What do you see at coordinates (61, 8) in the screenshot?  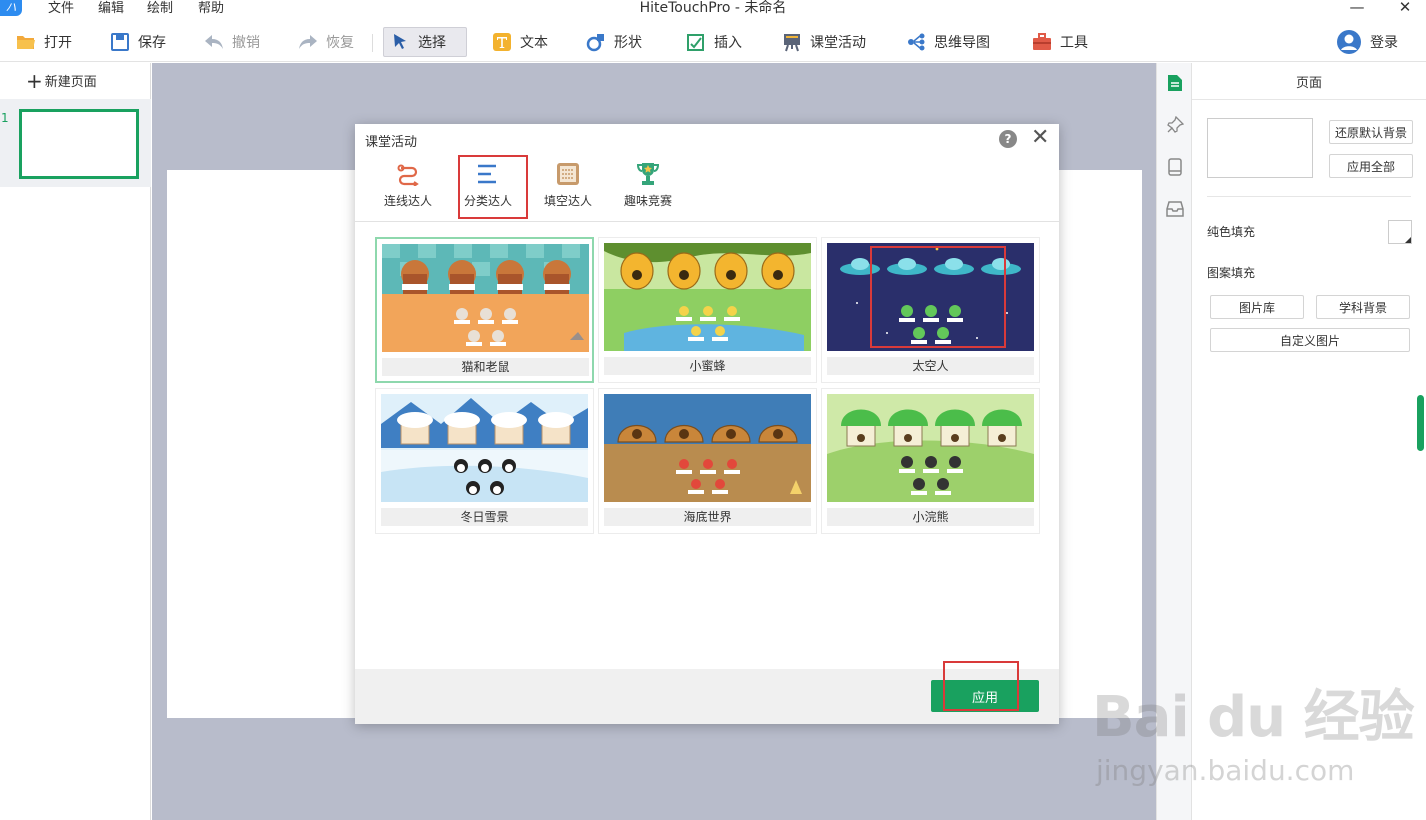 I see `menu-file: 文件` at bounding box center [61, 8].